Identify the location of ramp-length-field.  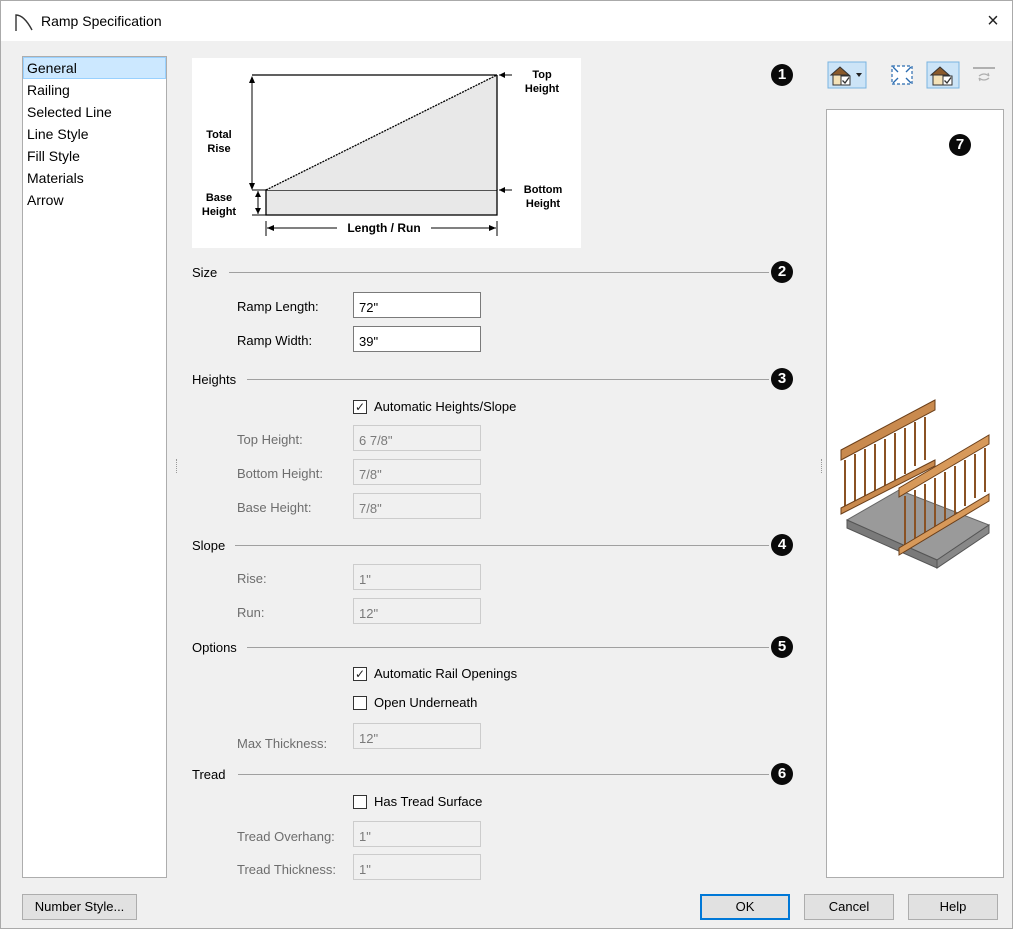
(417, 305).